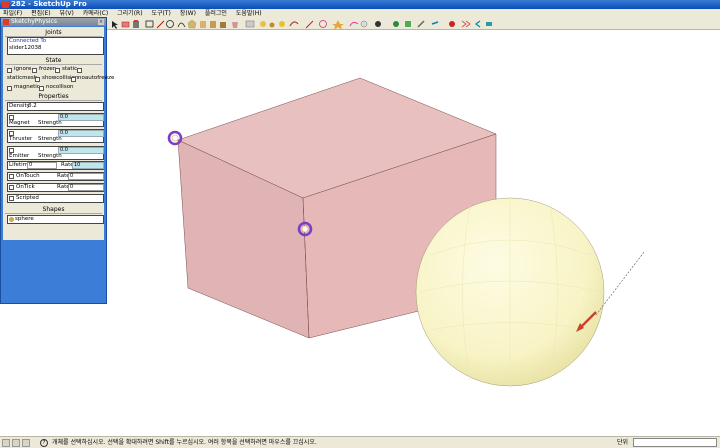  Describe the element at coordinates (360, 4) in the screenshot. I see `title-bar: 282 - SketchUp Pro` at that location.